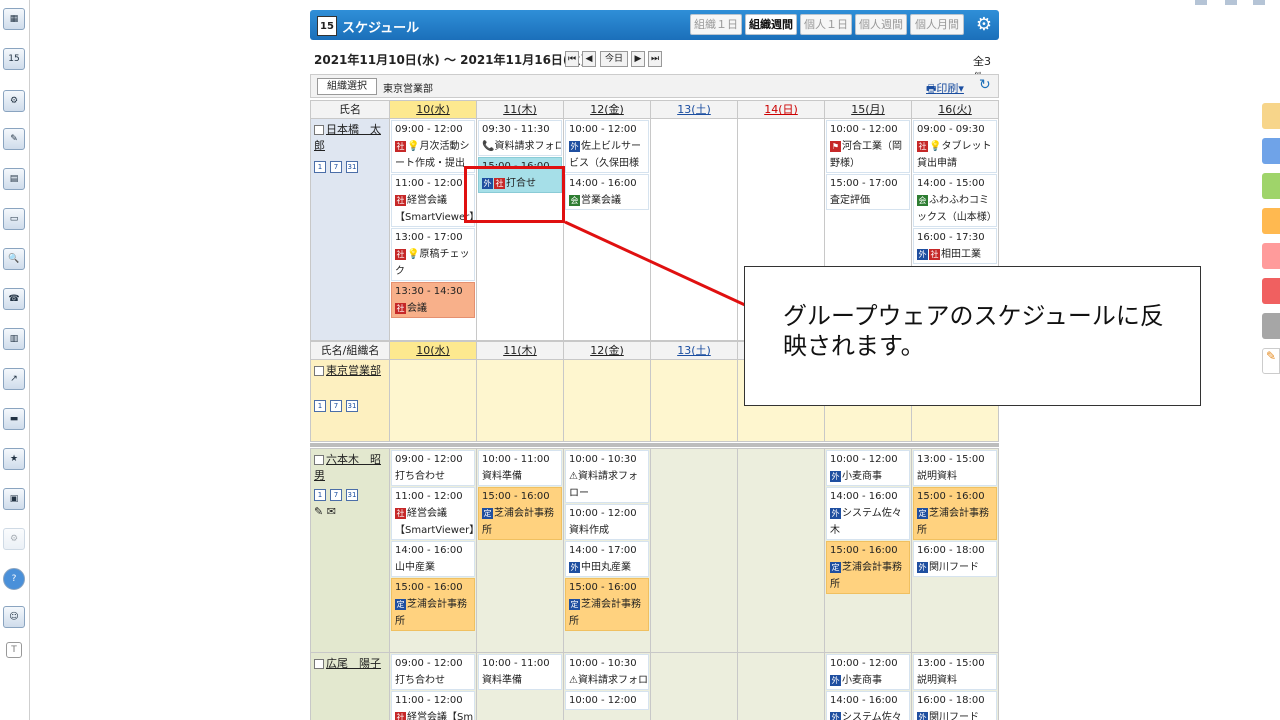 The image size is (1280, 720). Describe the element at coordinates (868, 513) in the screenshot. I see `event: 14:00 - 16:00 外システム佐々木` at that location.